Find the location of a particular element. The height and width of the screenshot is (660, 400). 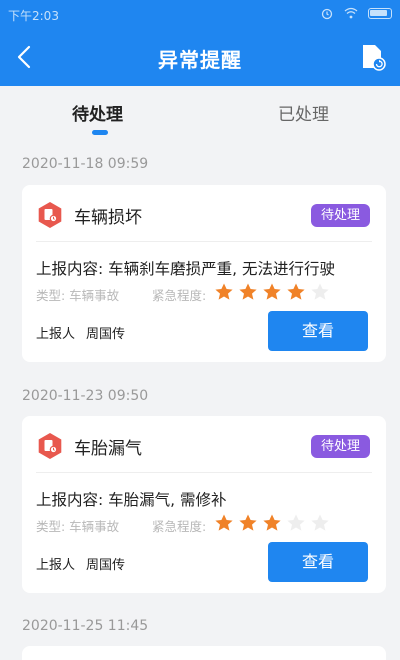

report-card is located at coordinates (204, 653).